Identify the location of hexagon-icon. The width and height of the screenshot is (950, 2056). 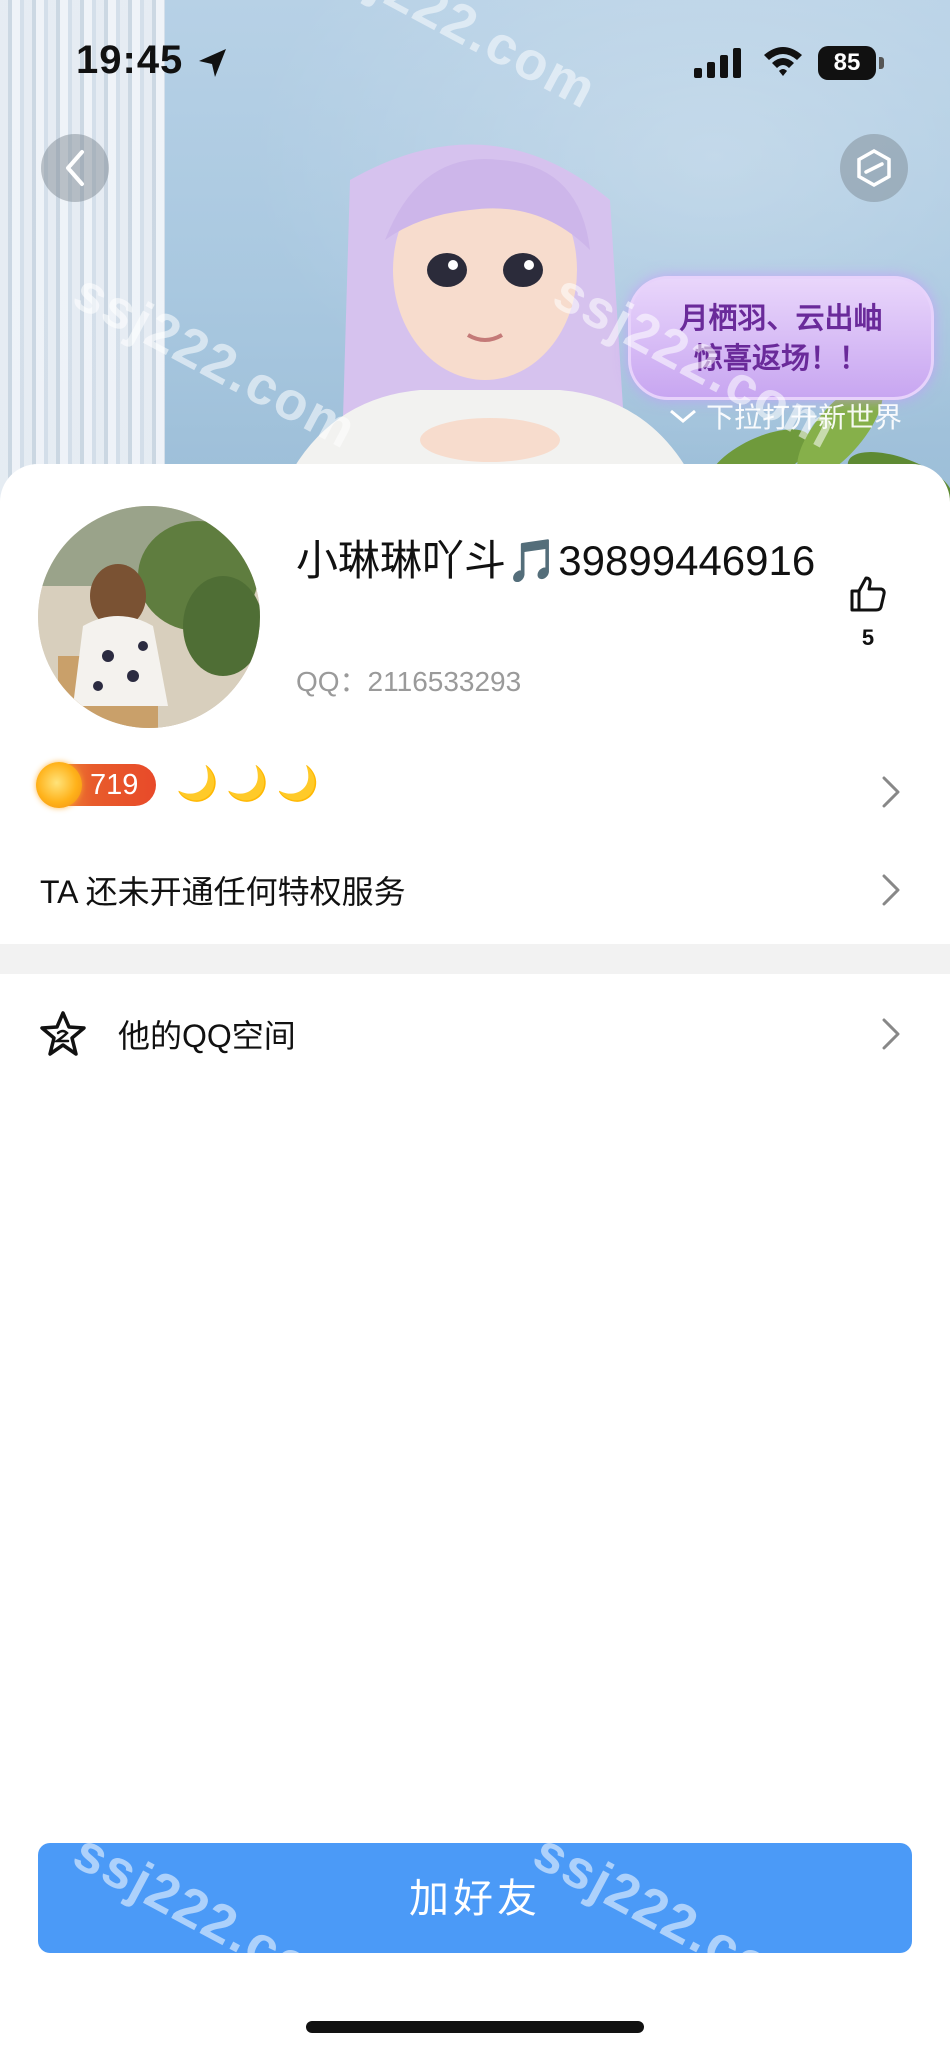
(874, 168).